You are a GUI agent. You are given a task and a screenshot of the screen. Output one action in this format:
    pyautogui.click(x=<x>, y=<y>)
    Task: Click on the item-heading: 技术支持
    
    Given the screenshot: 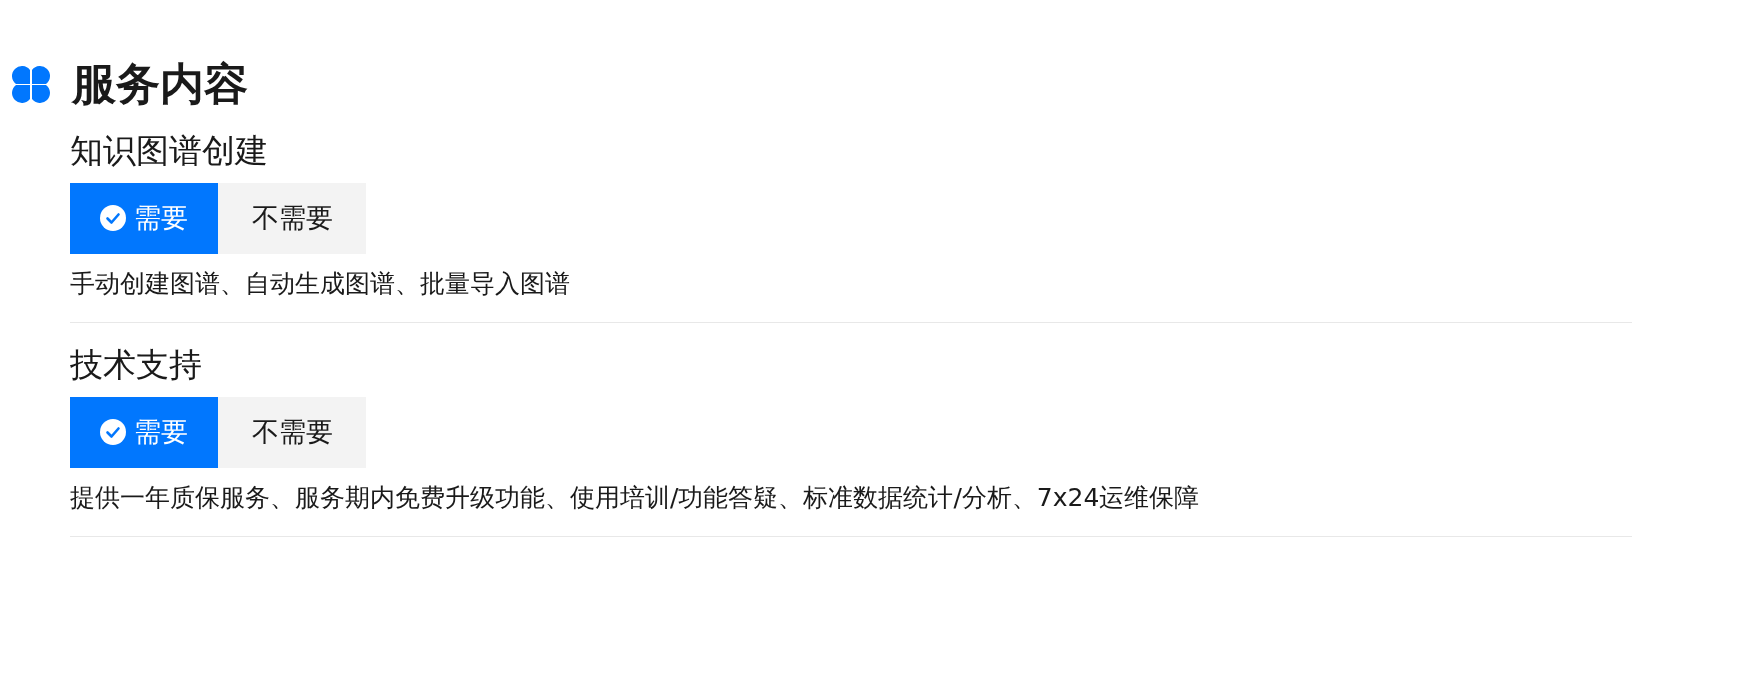 What is the action you would take?
    pyautogui.click(x=136, y=365)
    